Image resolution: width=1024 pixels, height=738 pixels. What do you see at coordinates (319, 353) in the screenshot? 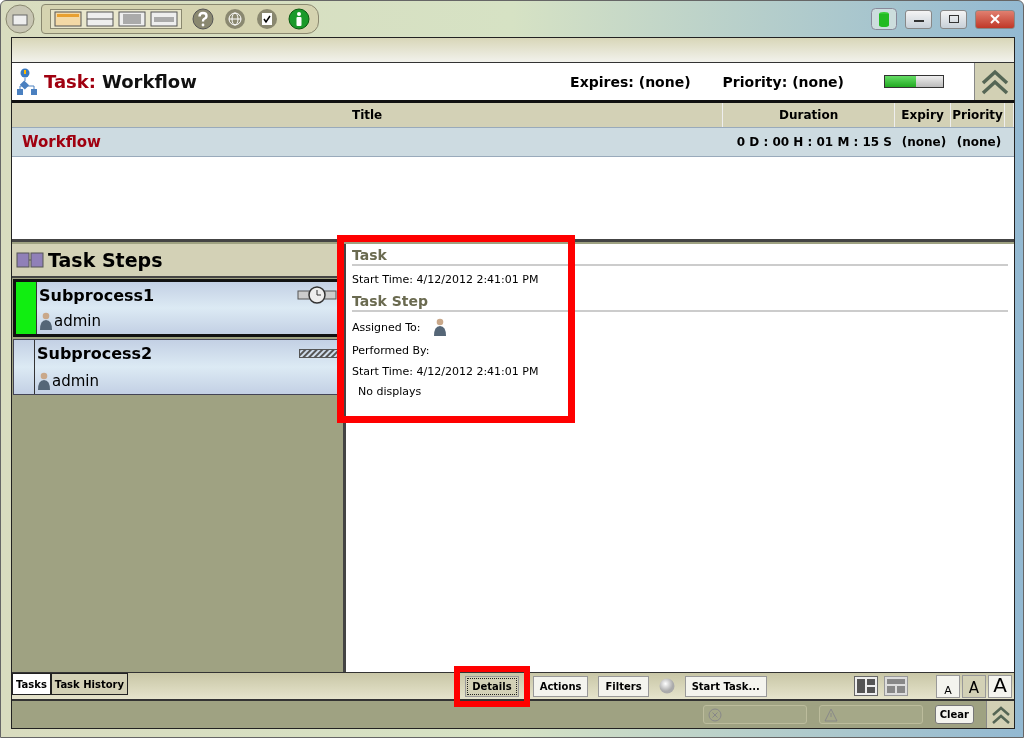
I see `hatched-bar-icon` at bounding box center [319, 353].